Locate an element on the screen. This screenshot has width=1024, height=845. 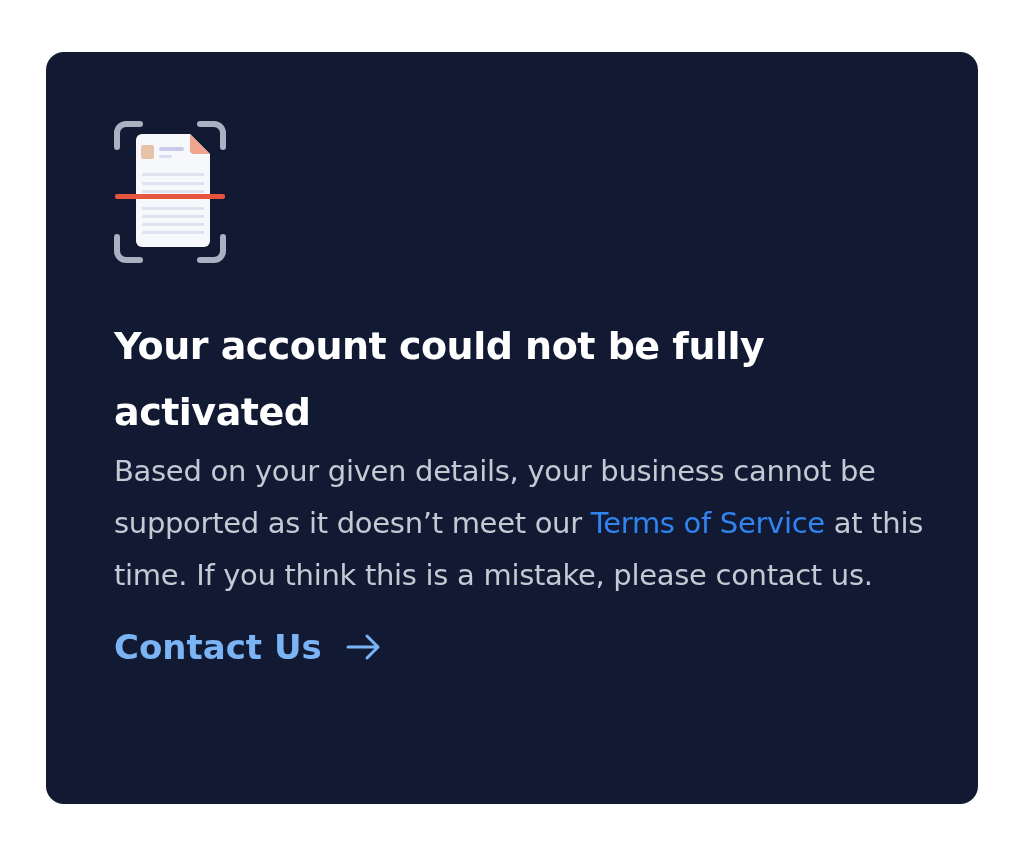
arrow-right-icon is located at coordinates (363, 647).